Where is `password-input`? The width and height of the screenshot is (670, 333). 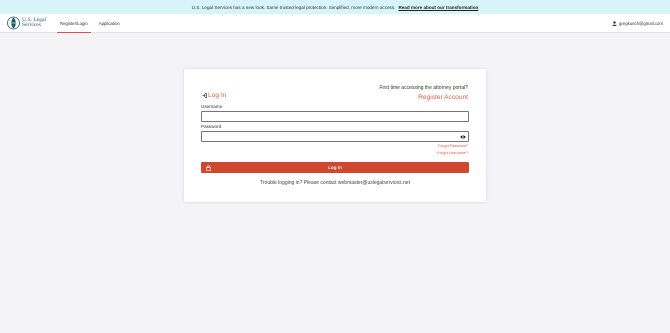
password-input is located at coordinates (335, 136).